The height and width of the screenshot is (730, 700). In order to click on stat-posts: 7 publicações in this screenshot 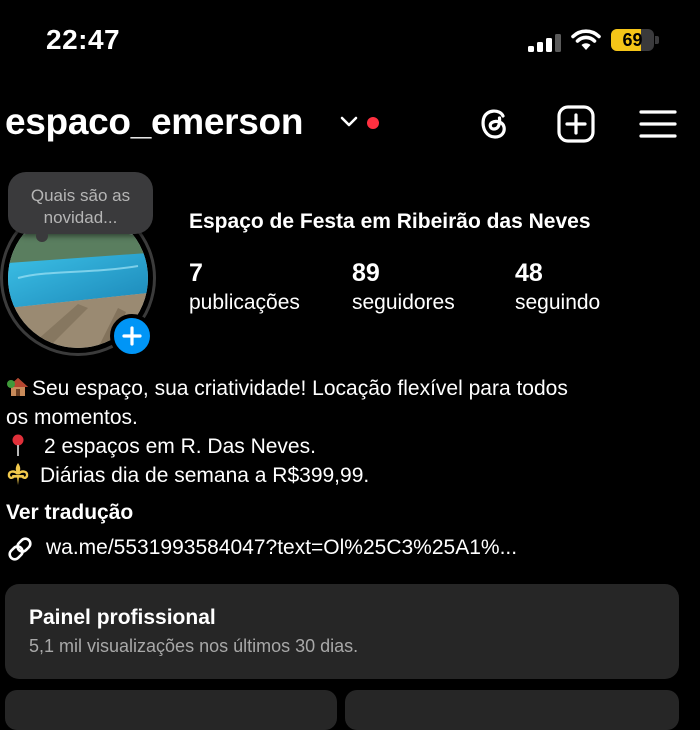, I will do `click(244, 288)`.